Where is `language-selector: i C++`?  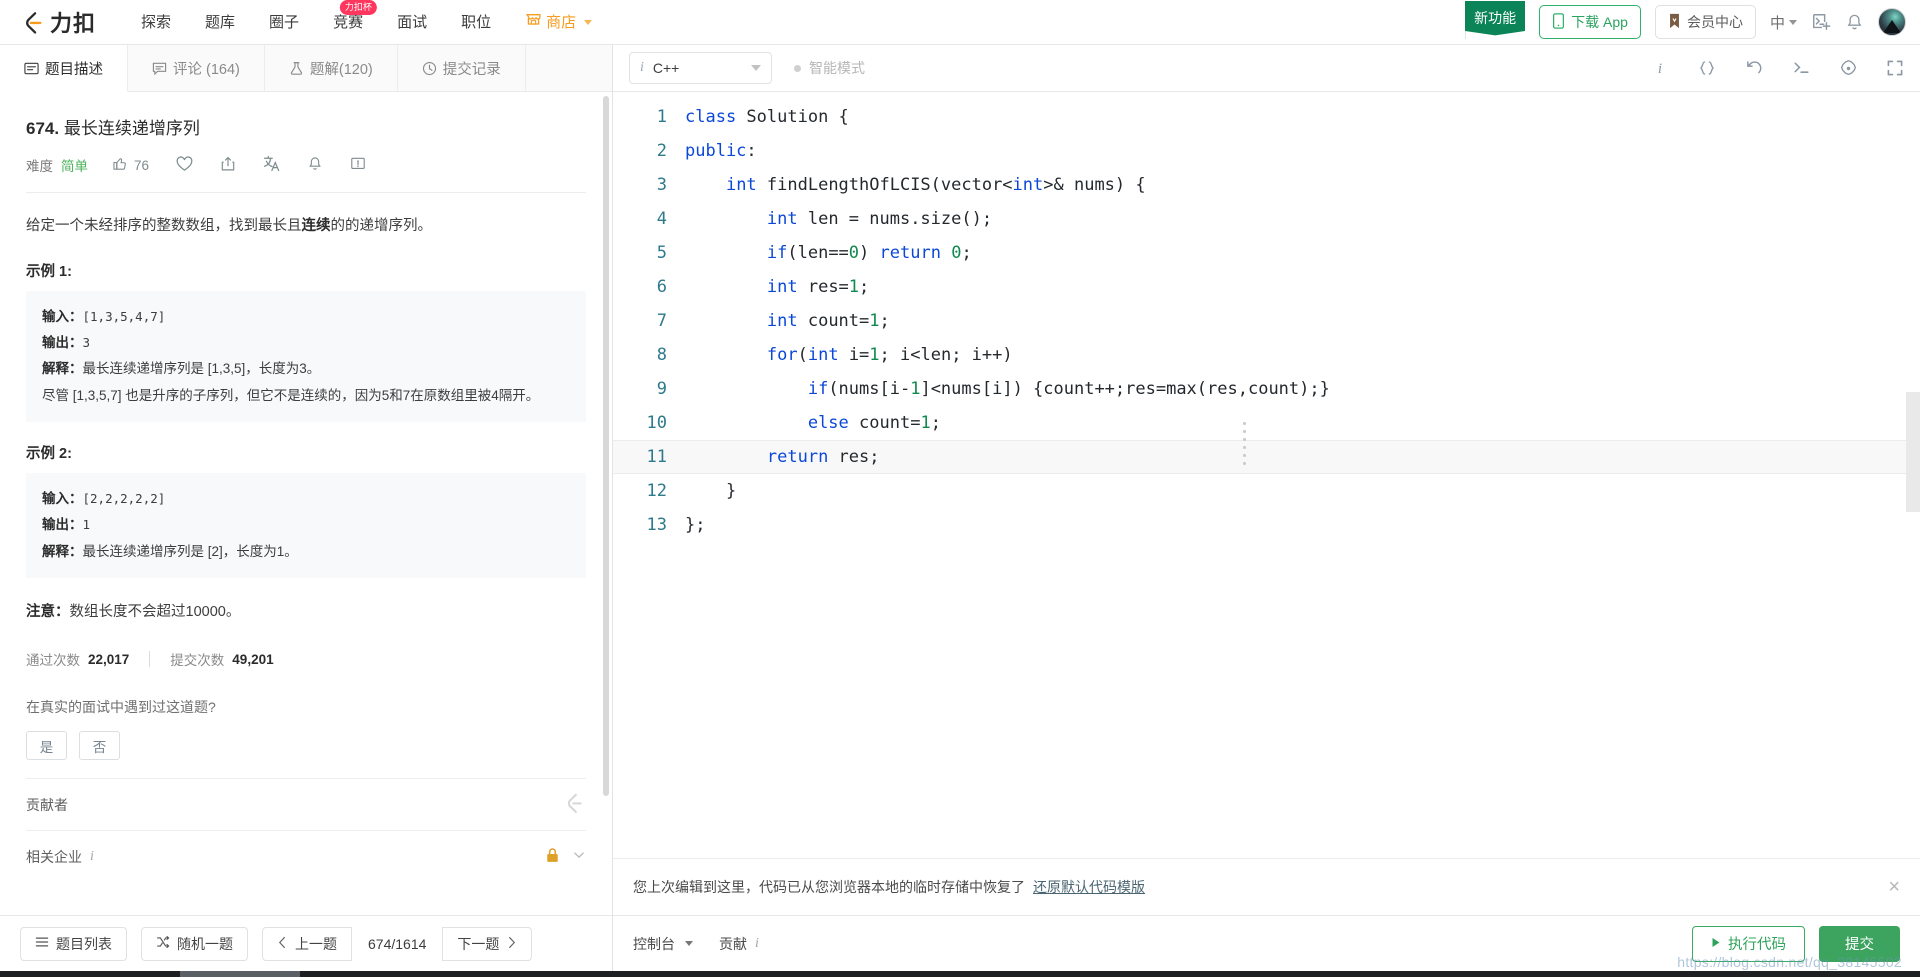
language-selector: i C++ is located at coordinates (700, 68).